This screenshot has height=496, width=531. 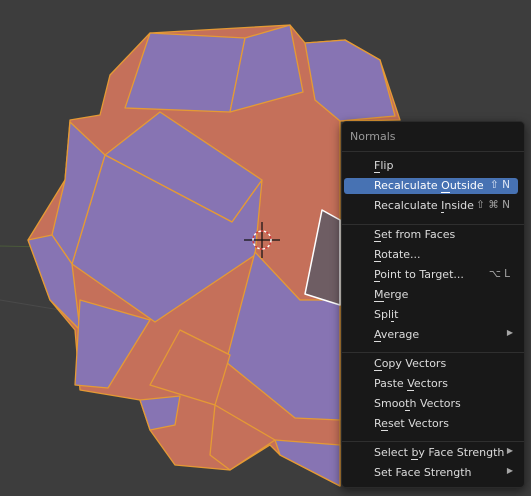 I want to click on menu-item-set-from-faces: Set from Faces, so click(x=431, y=235).